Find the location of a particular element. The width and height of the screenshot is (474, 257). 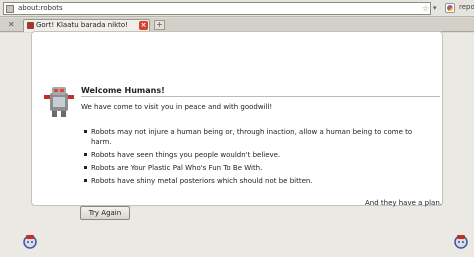

tab-label: Gort! Klaatu barada nikto! is located at coordinates (82, 25).